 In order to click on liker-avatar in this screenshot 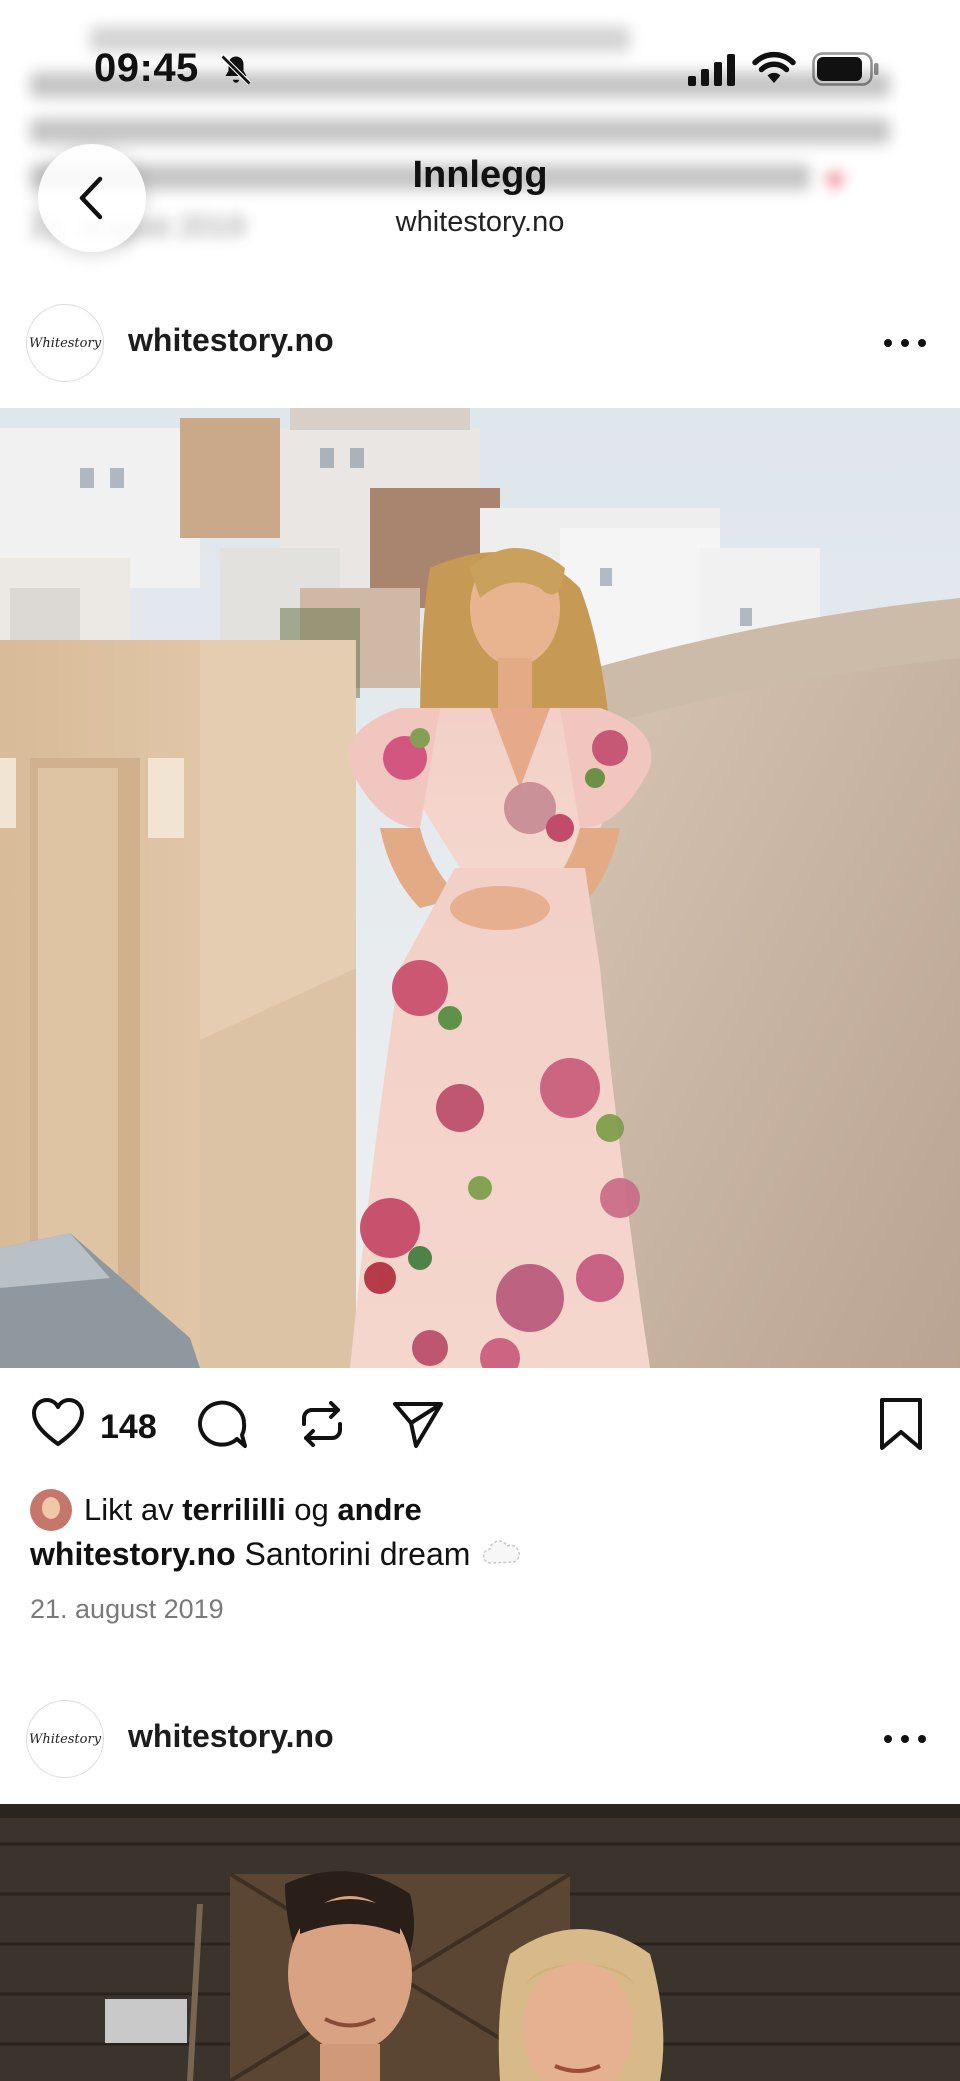, I will do `click(51, 1510)`.